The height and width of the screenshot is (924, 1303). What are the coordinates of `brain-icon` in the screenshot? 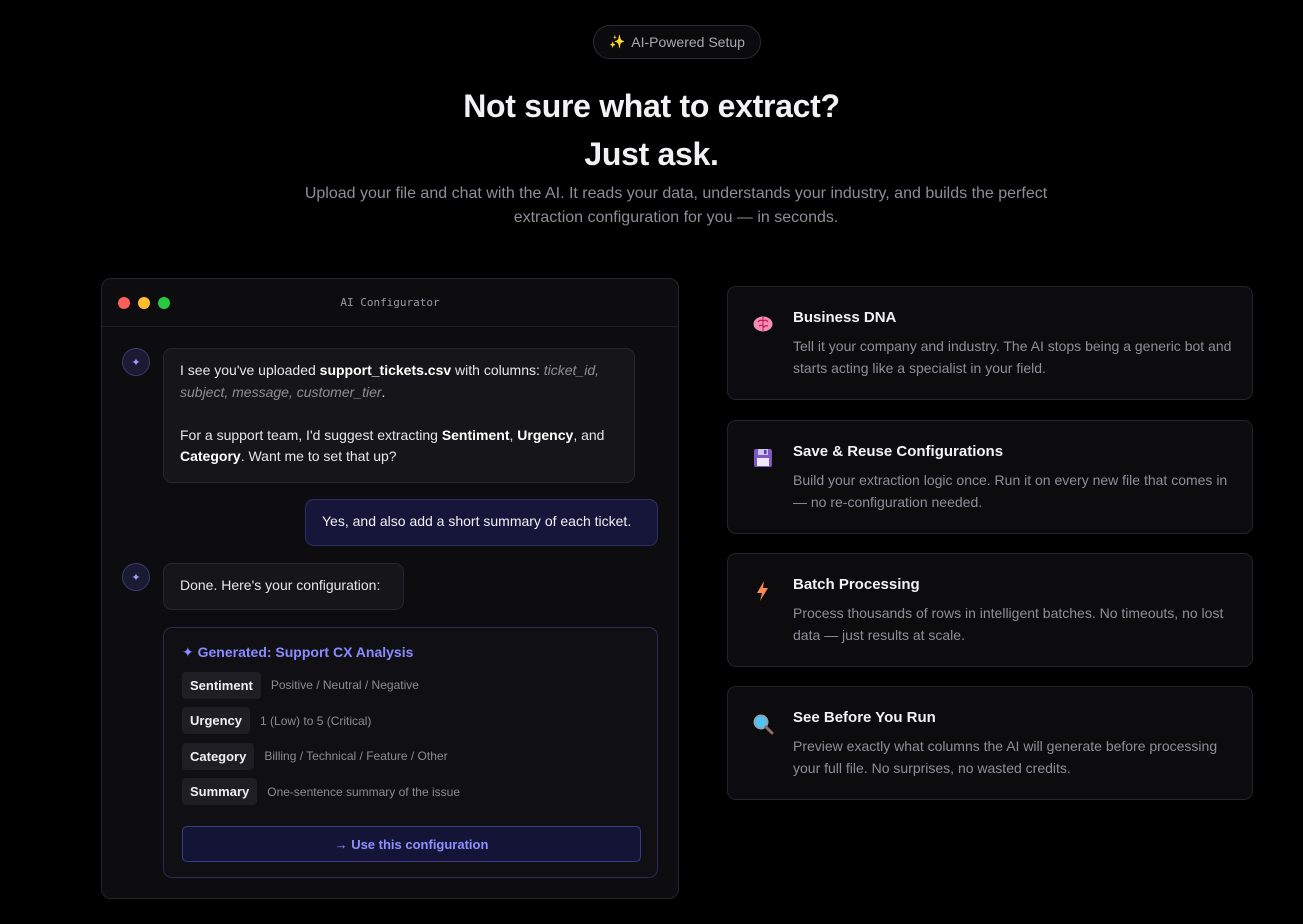 It's located at (763, 324).